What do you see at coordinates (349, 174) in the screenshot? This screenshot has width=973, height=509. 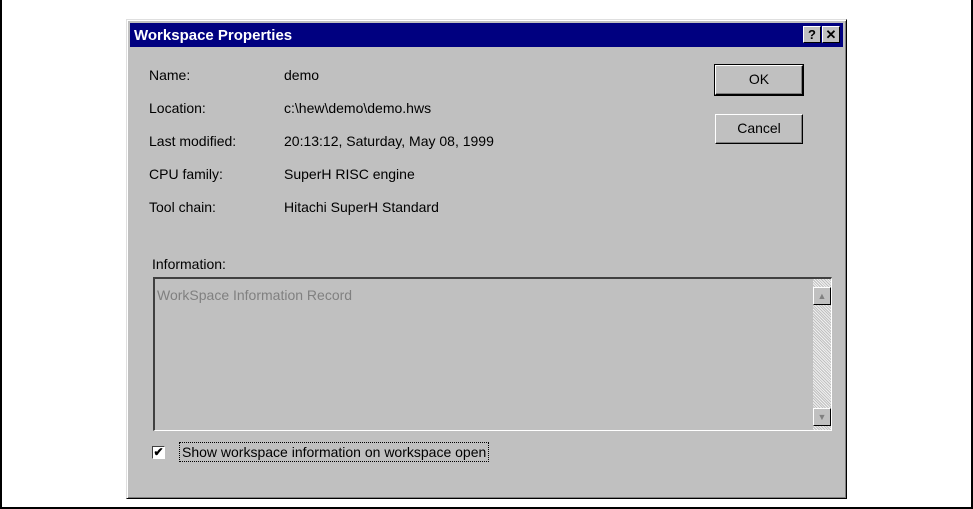 I see `cpu-family-value: SuperH RISC engine` at bounding box center [349, 174].